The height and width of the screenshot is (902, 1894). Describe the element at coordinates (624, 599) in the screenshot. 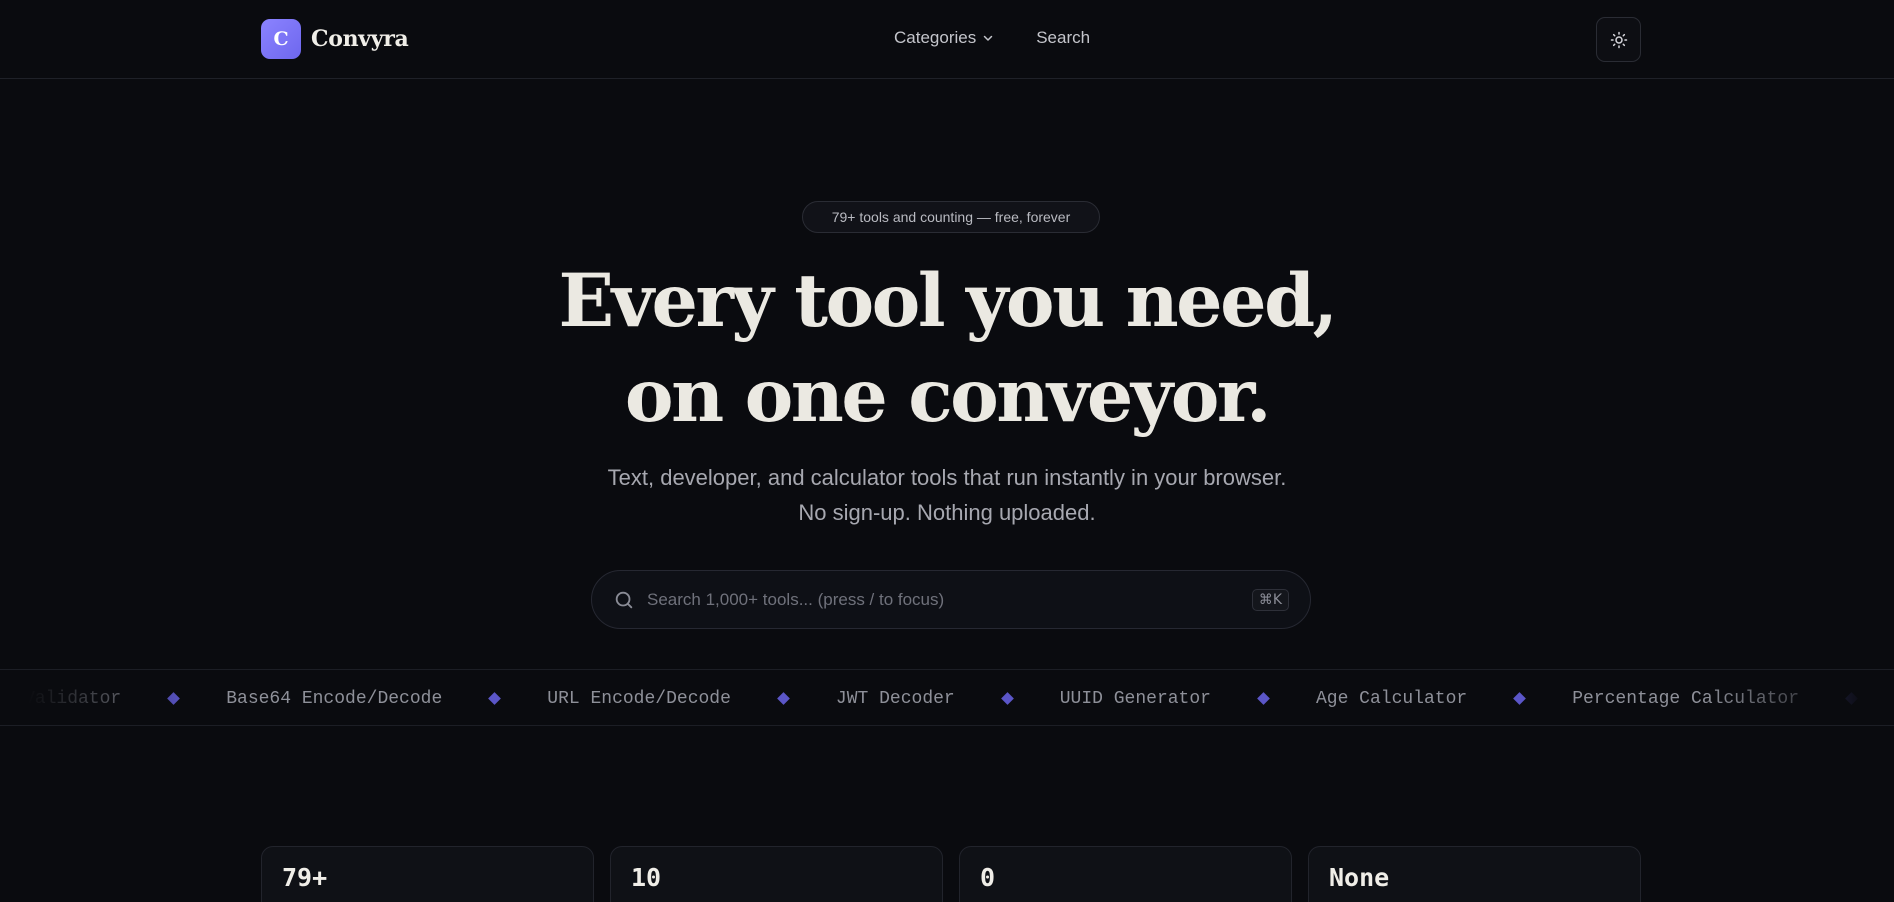

I see `search-icon` at that location.